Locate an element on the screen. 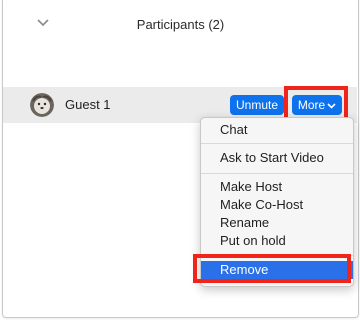  more-button-highlight is located at coordinates (316, 103).